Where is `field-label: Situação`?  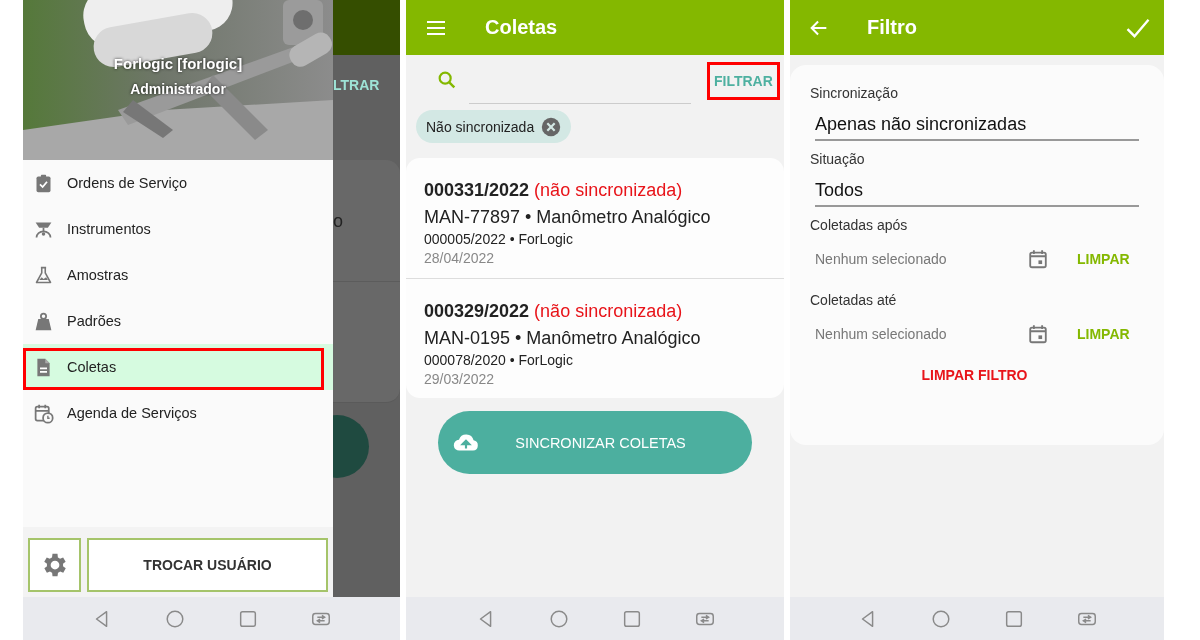 field-label: Situação is located at coordinates (838, 160).